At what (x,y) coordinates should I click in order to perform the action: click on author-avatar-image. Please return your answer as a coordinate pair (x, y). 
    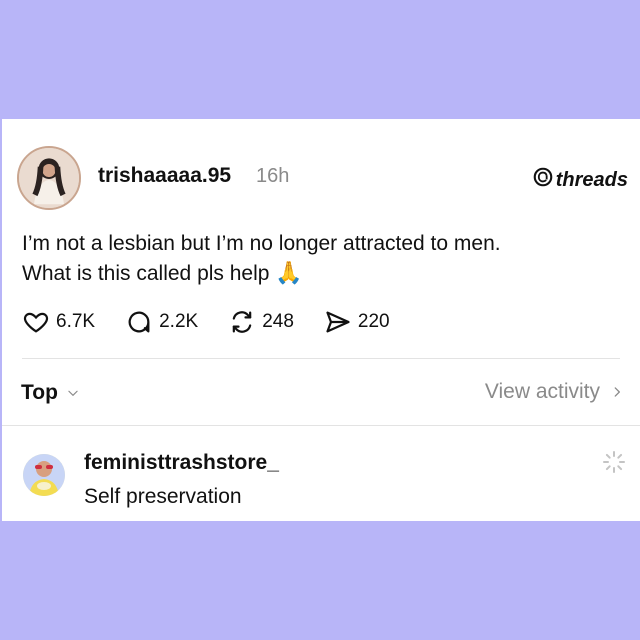
    Looking at the image, I should click on (49, 178).